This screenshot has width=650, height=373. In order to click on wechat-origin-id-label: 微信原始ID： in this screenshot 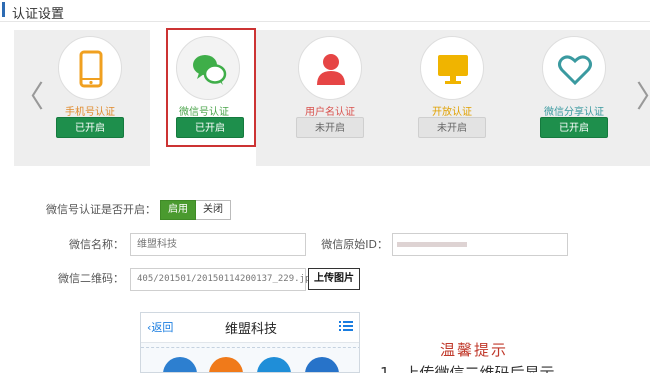, I will do `click(354, 244)`.